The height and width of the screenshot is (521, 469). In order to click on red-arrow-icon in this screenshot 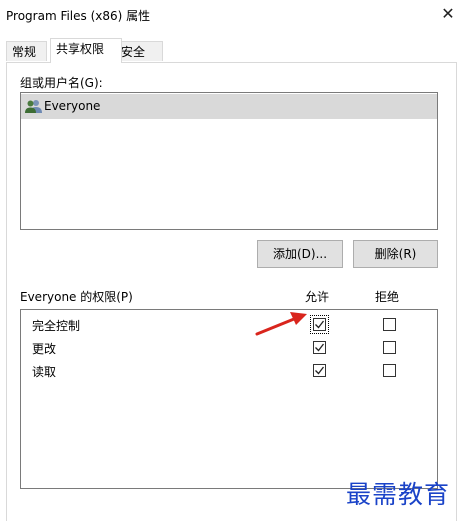, I will do `click(282, 324)`.